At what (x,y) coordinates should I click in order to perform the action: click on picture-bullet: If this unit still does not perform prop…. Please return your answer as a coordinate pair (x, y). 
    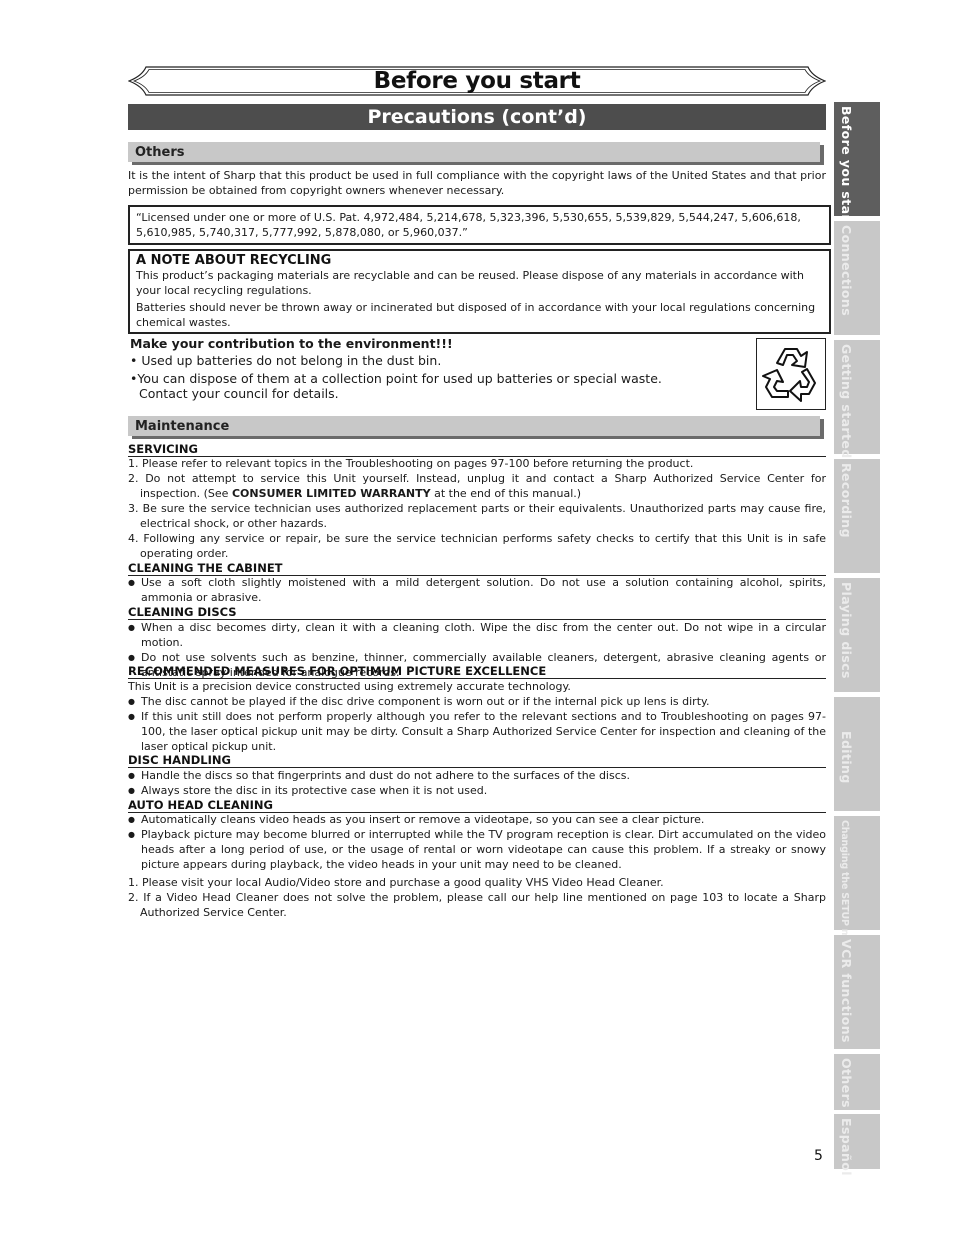
    Looking at the image, I should click on (477, 731).